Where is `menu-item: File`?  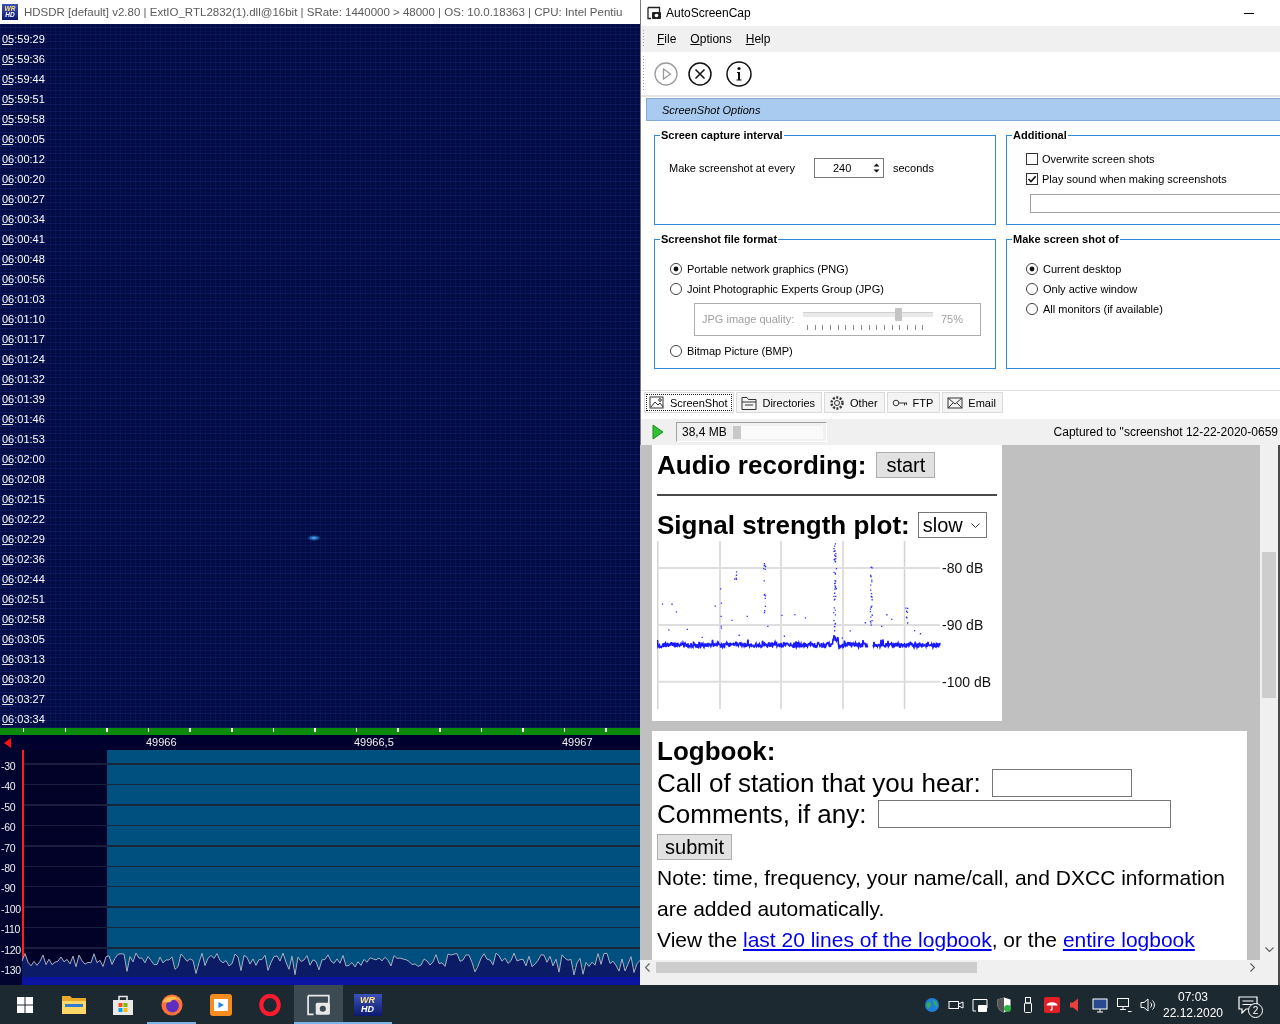
menu-item: File is located at coordinates (667, 39).